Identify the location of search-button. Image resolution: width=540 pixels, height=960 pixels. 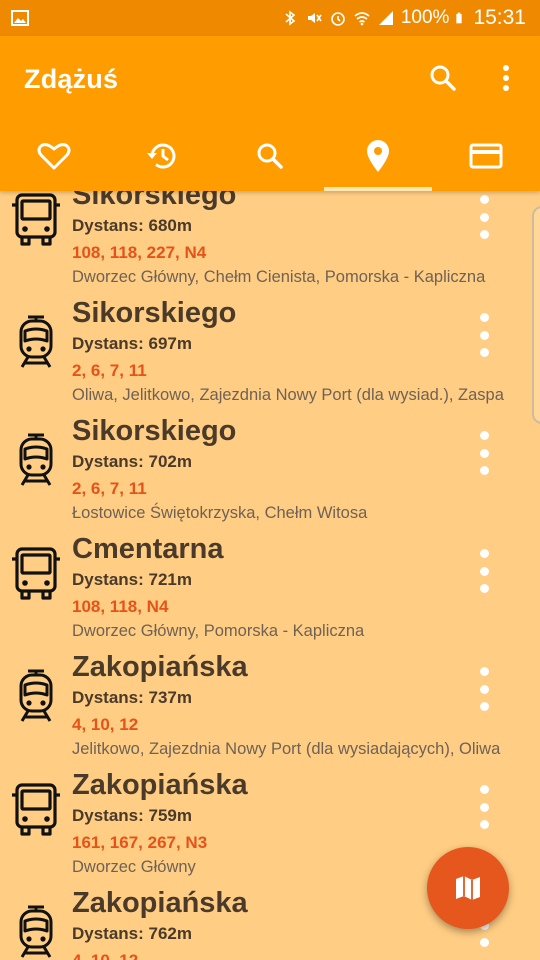
(443, 78).